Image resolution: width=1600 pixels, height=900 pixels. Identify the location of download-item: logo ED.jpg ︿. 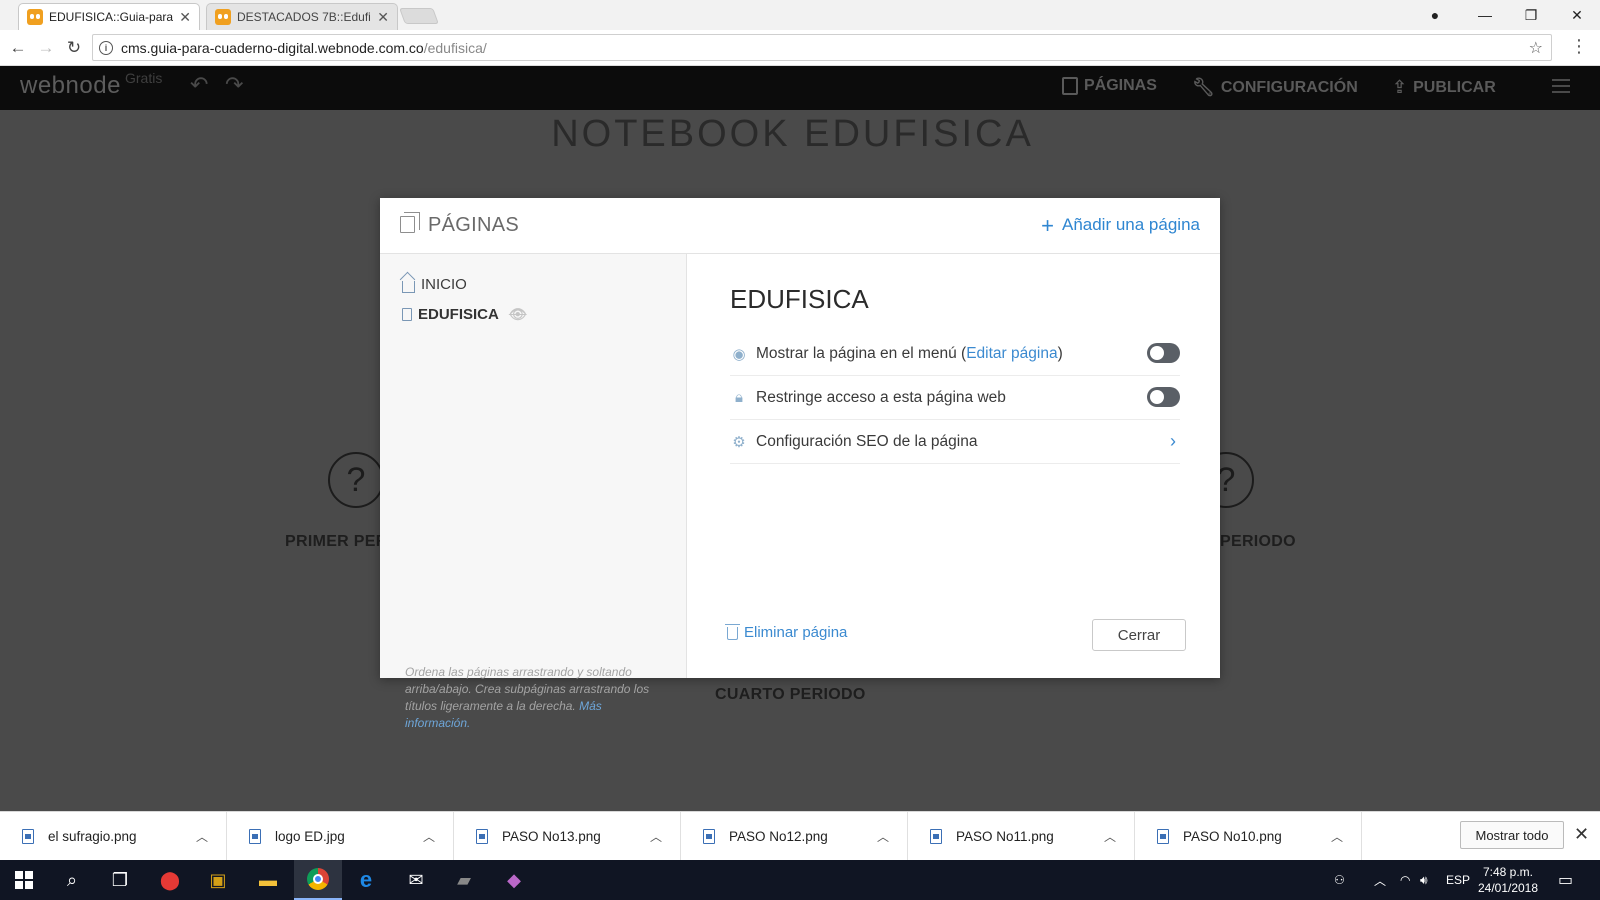
(340, 836).